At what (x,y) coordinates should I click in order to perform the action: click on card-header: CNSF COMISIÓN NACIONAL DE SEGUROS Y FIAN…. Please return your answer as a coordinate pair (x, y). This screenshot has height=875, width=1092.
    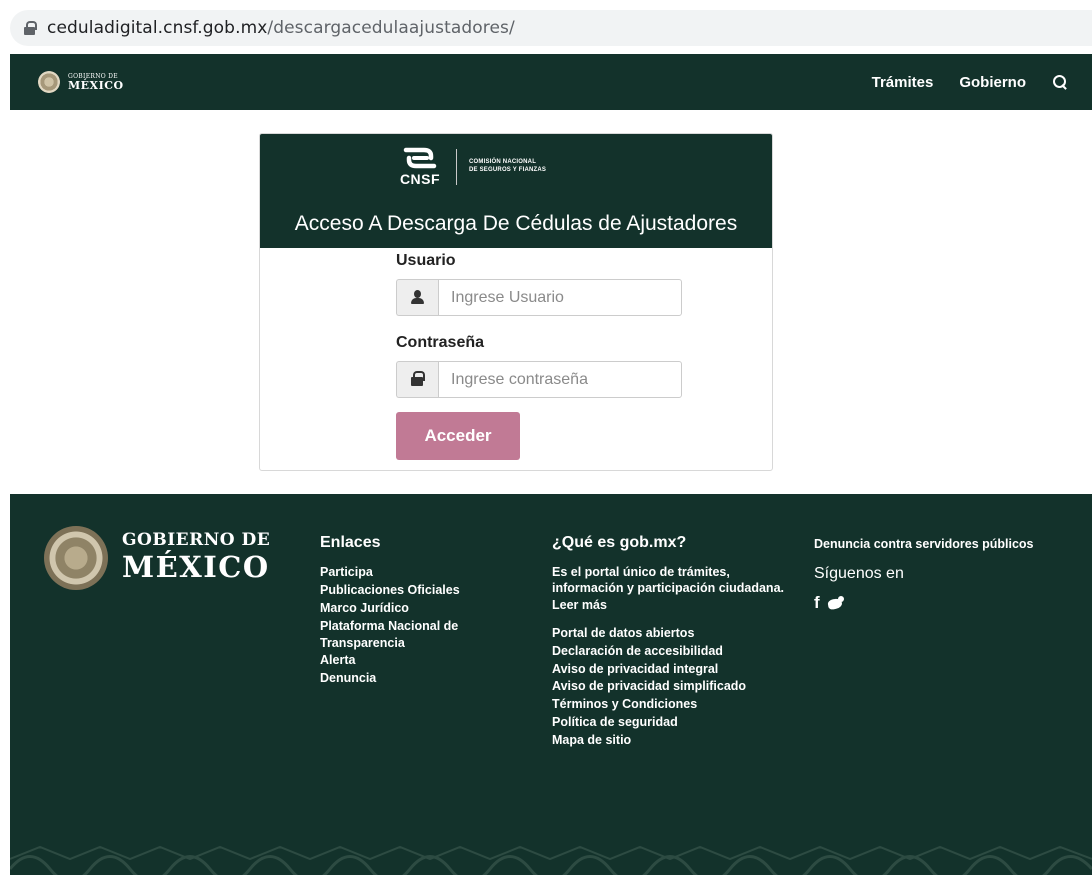
    Looking at the image, I should click on (516, 191).